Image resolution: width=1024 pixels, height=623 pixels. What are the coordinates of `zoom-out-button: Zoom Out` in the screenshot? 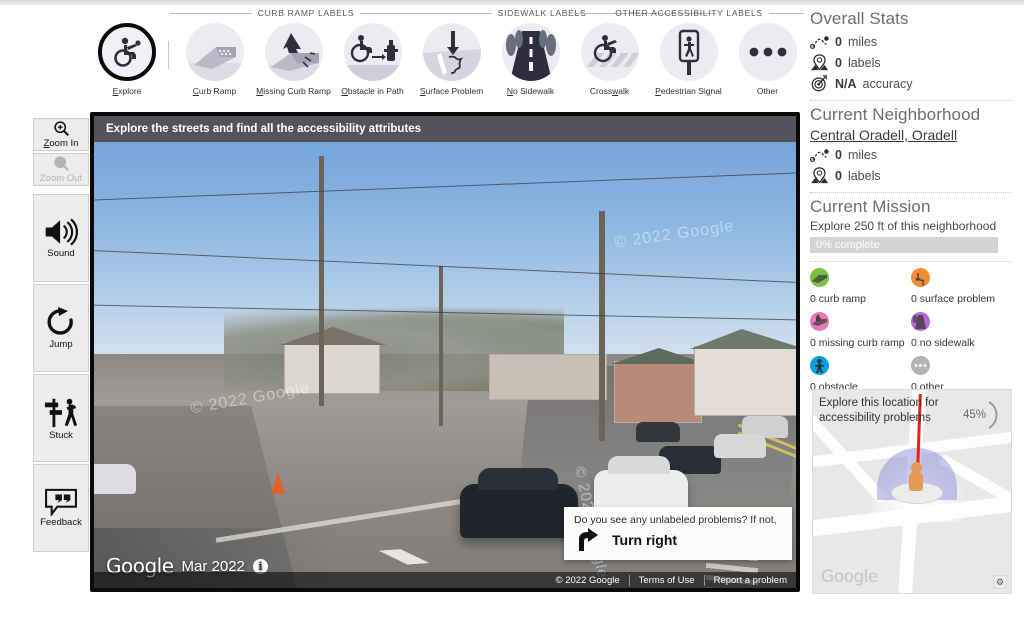 It's located at (61, 169).